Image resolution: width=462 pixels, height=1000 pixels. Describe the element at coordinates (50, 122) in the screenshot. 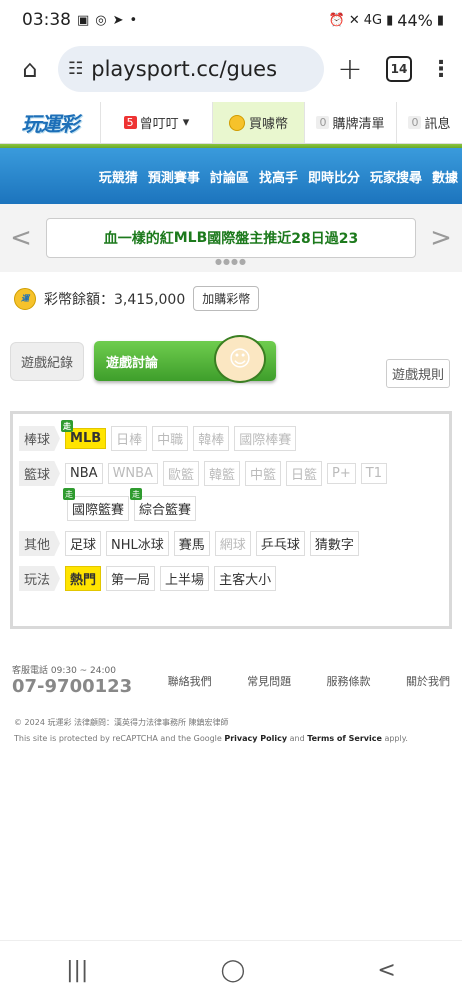

I see `site-logo: 玩運彩` at that location.